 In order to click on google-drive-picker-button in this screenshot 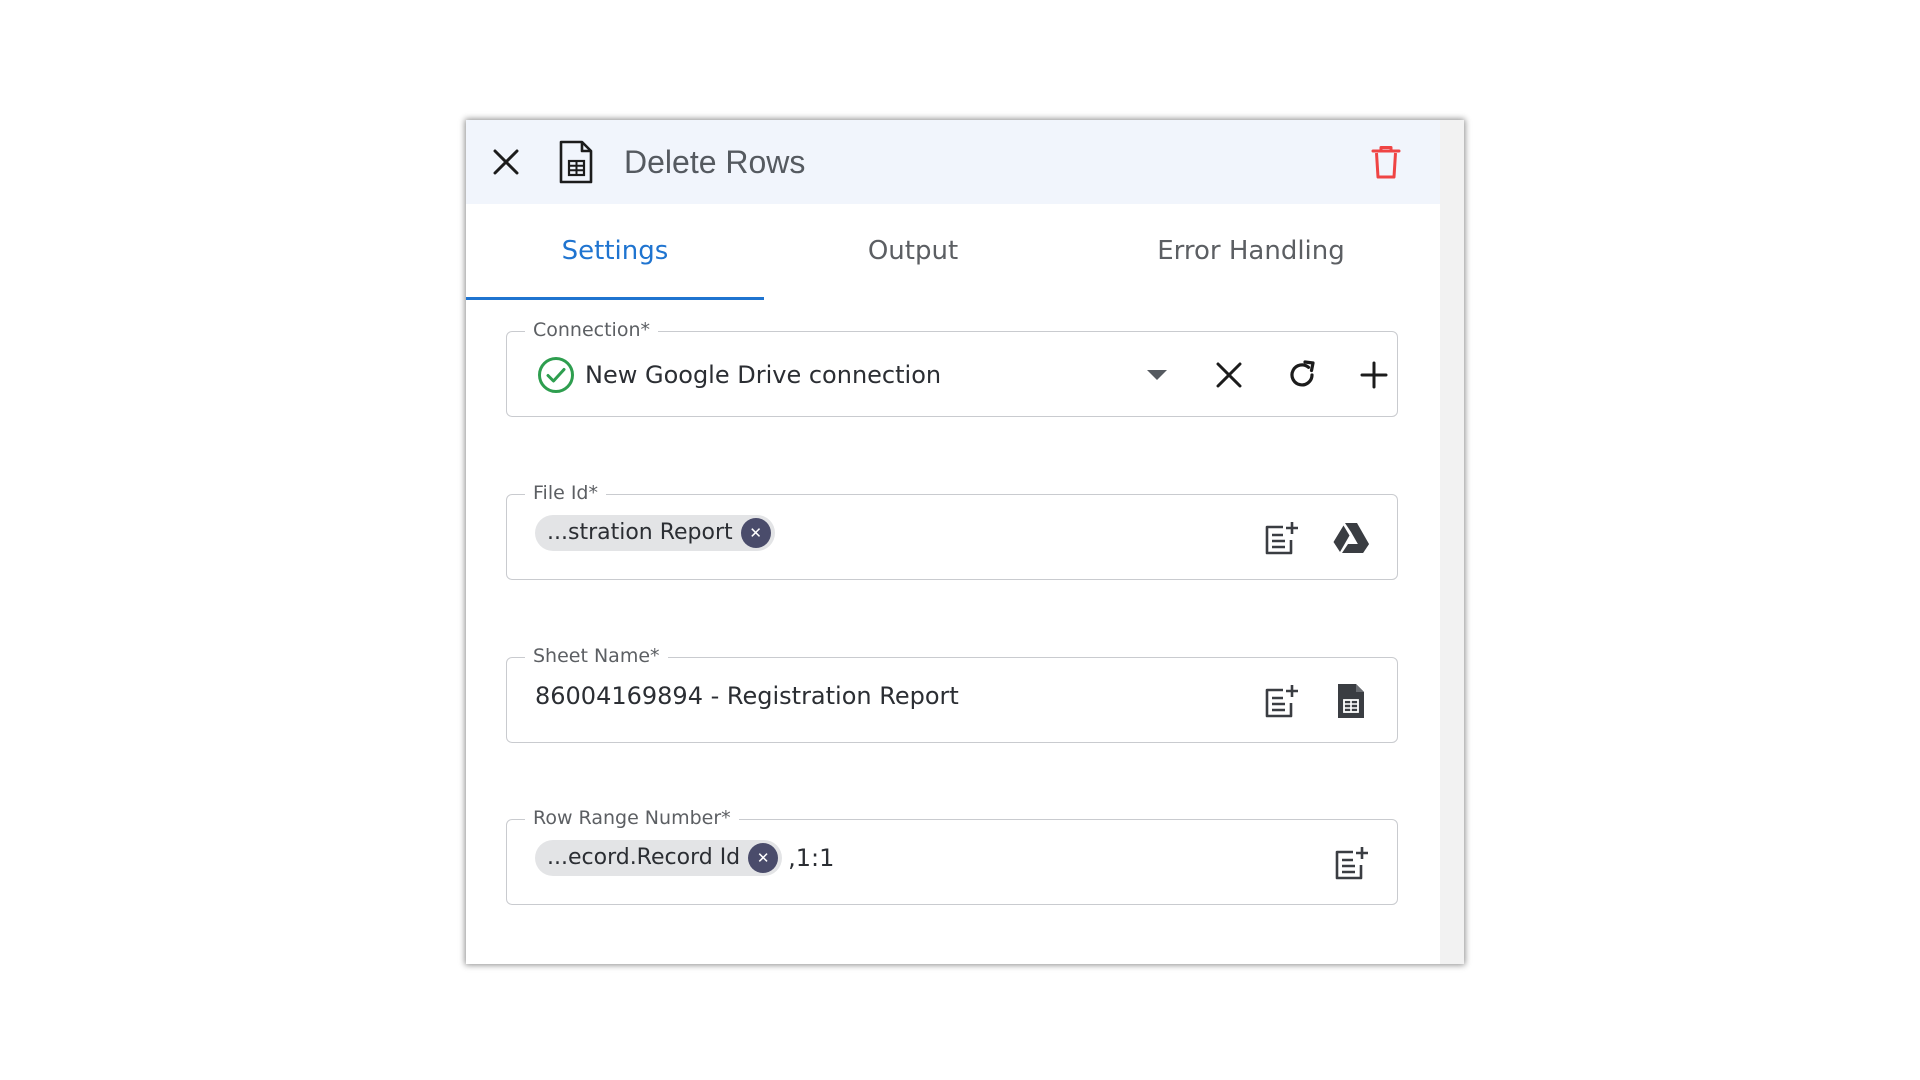, I will do `click(1351, 538)`.